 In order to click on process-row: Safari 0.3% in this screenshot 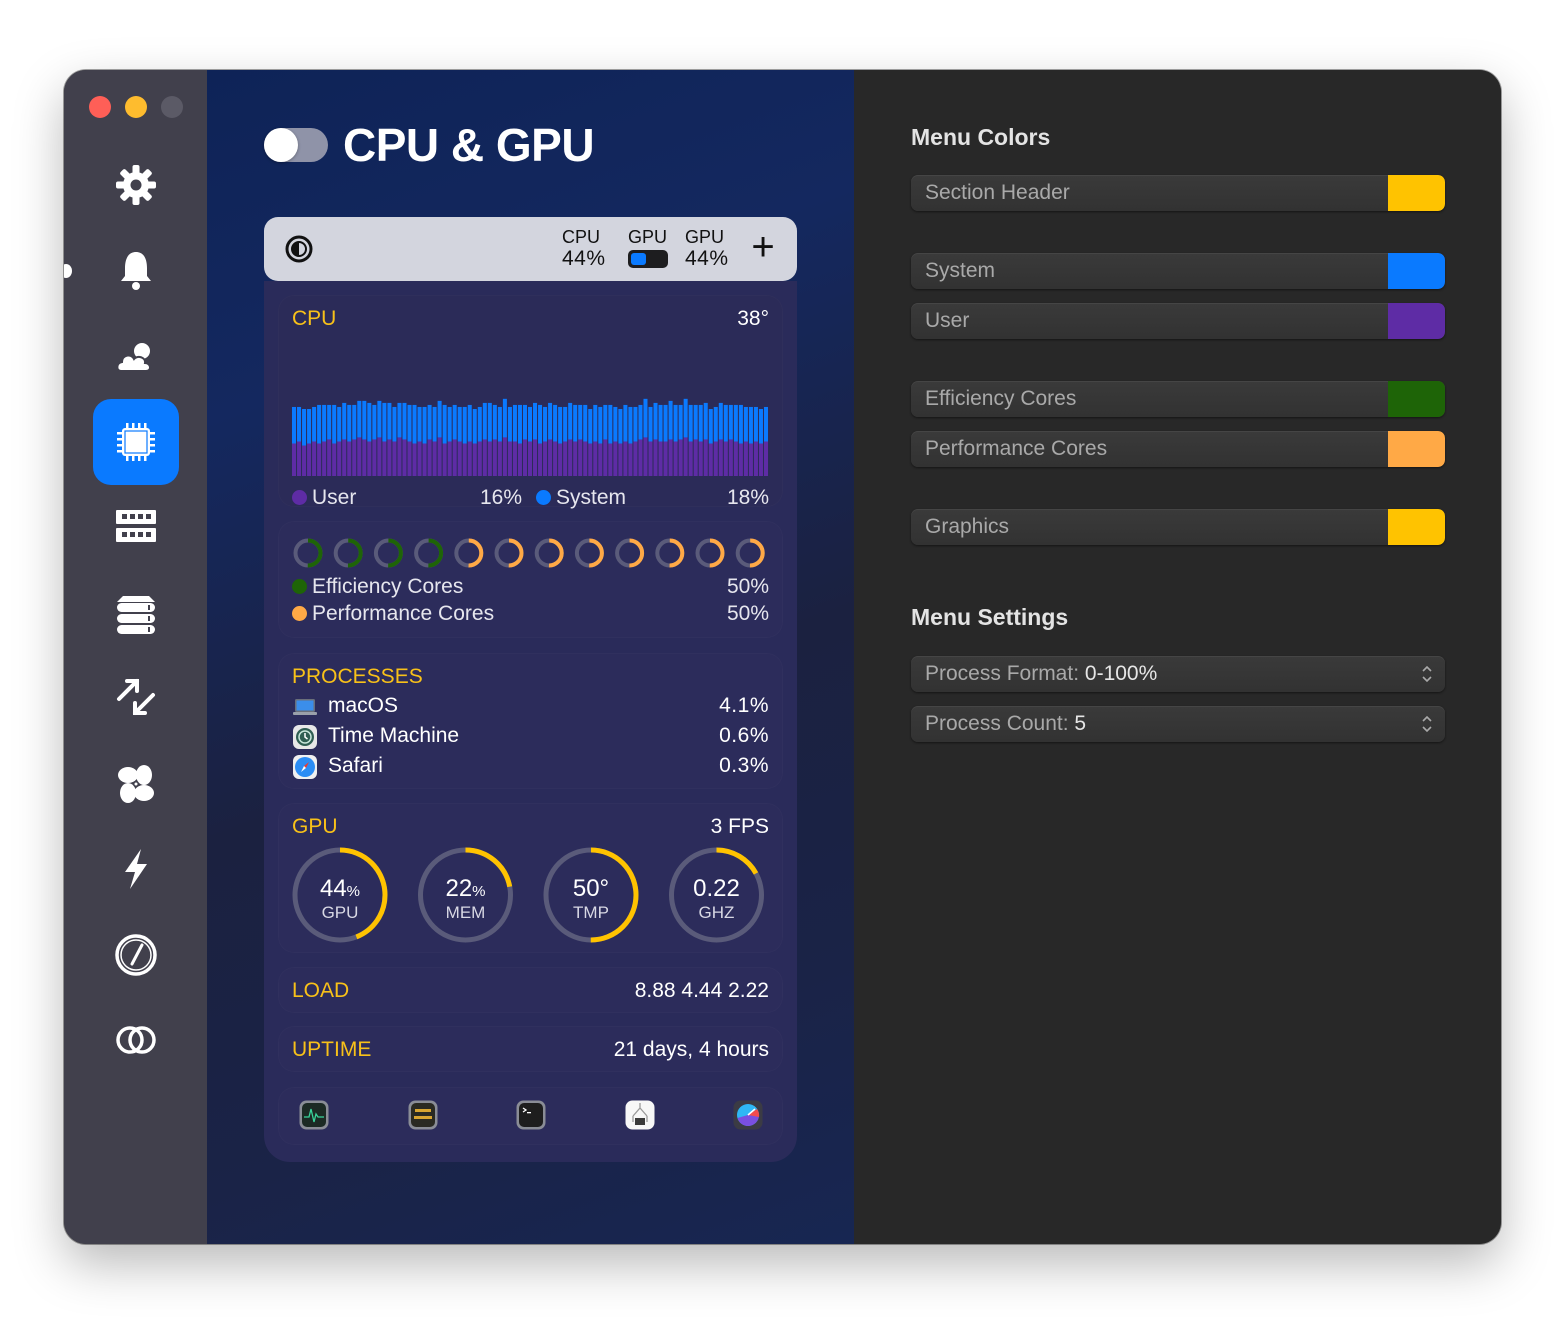, I will do `click(530, 767)`.